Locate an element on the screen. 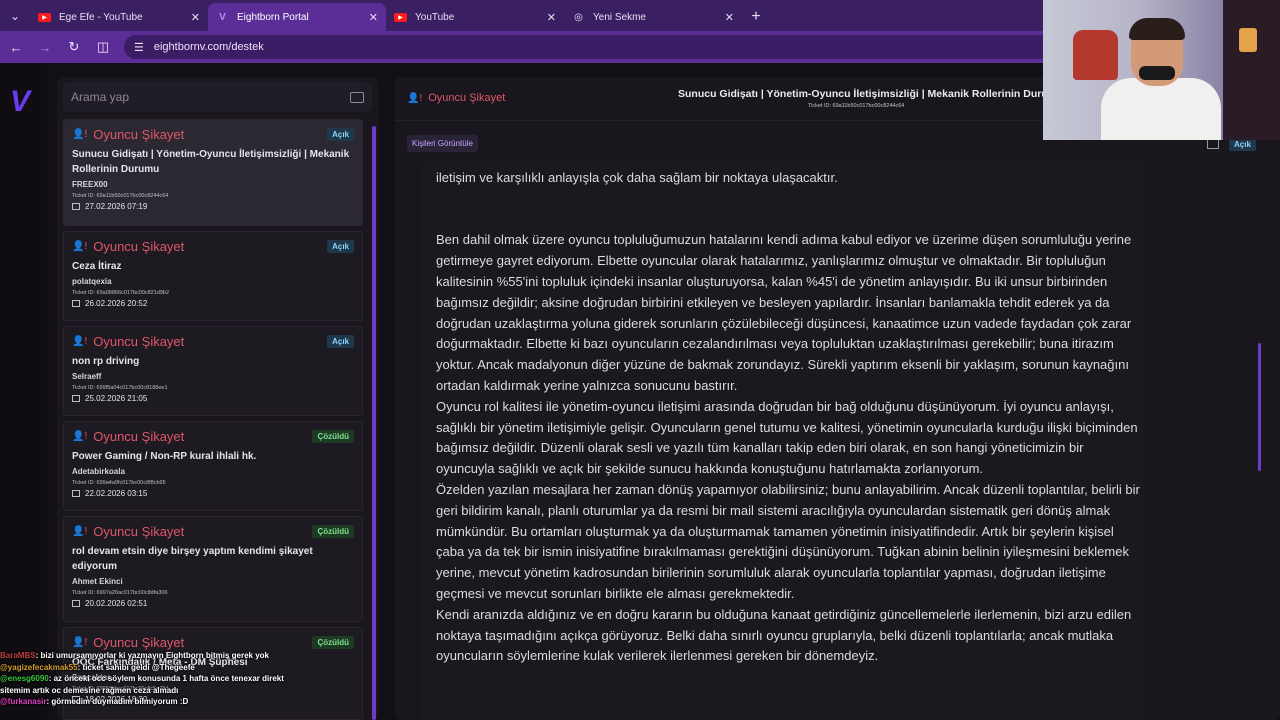 This screenshot has height=720, width=1280. address-bar: ☰ eightbornv.com/destek is located at coordinates (594, 47).